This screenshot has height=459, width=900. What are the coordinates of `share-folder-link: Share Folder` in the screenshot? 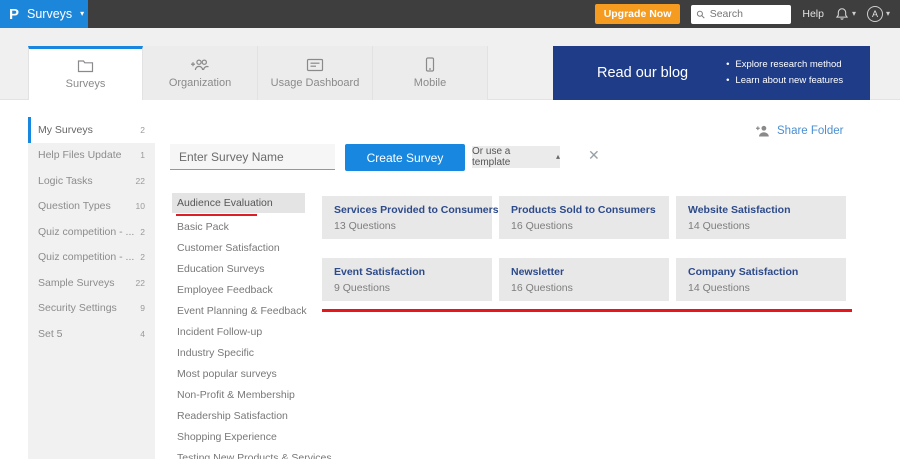 It's located at (799, 130).